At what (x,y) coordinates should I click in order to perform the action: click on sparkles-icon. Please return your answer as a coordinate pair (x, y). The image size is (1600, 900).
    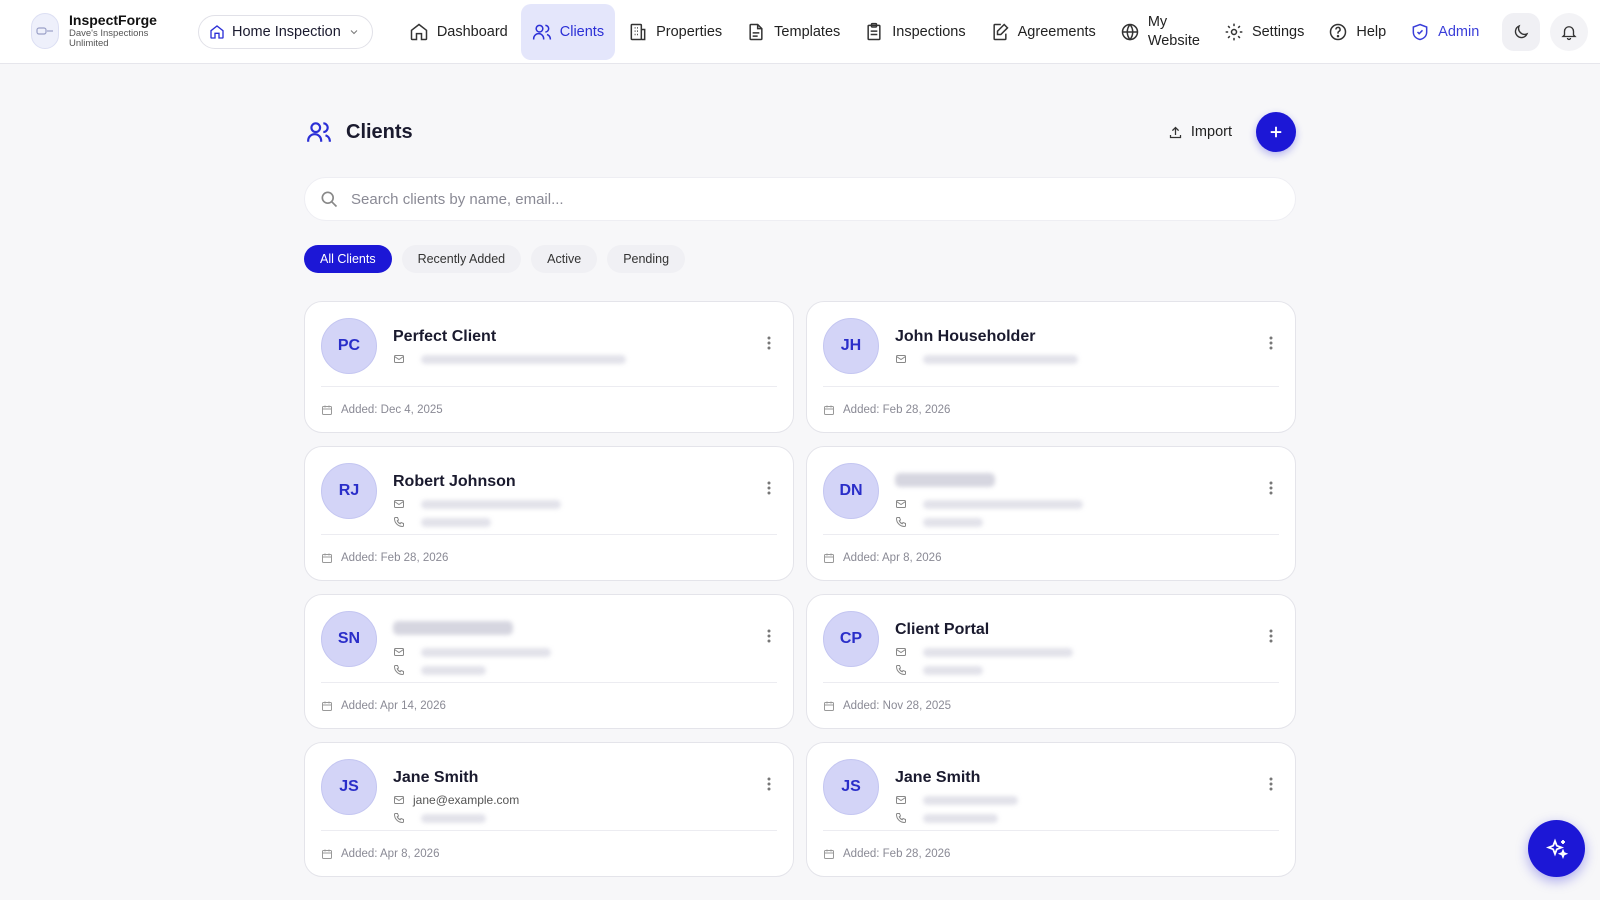
    Looking at the image, I should click on (1556, 848).